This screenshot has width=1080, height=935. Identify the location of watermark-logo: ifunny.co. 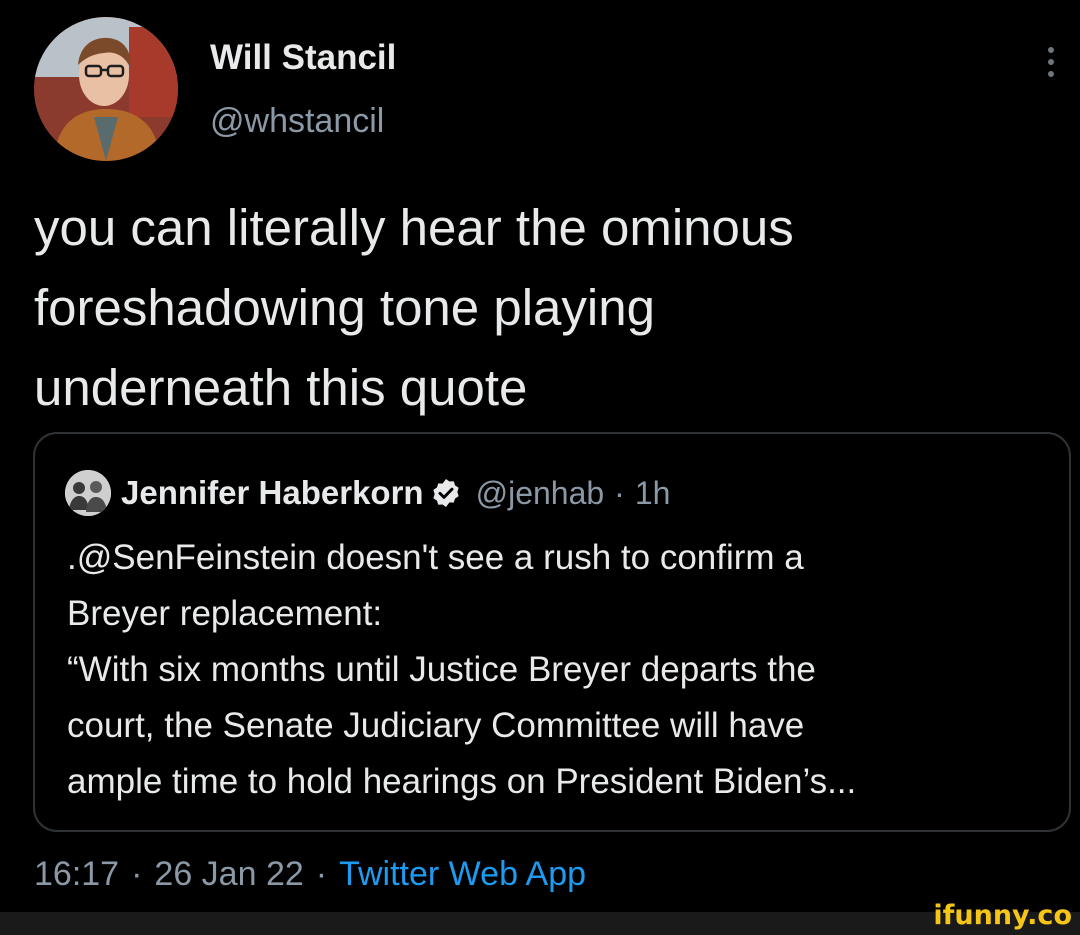
(1002, 915).